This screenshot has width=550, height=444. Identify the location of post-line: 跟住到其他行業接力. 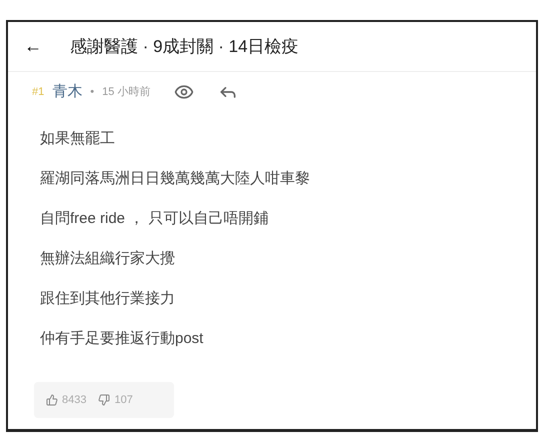
(108, 299).